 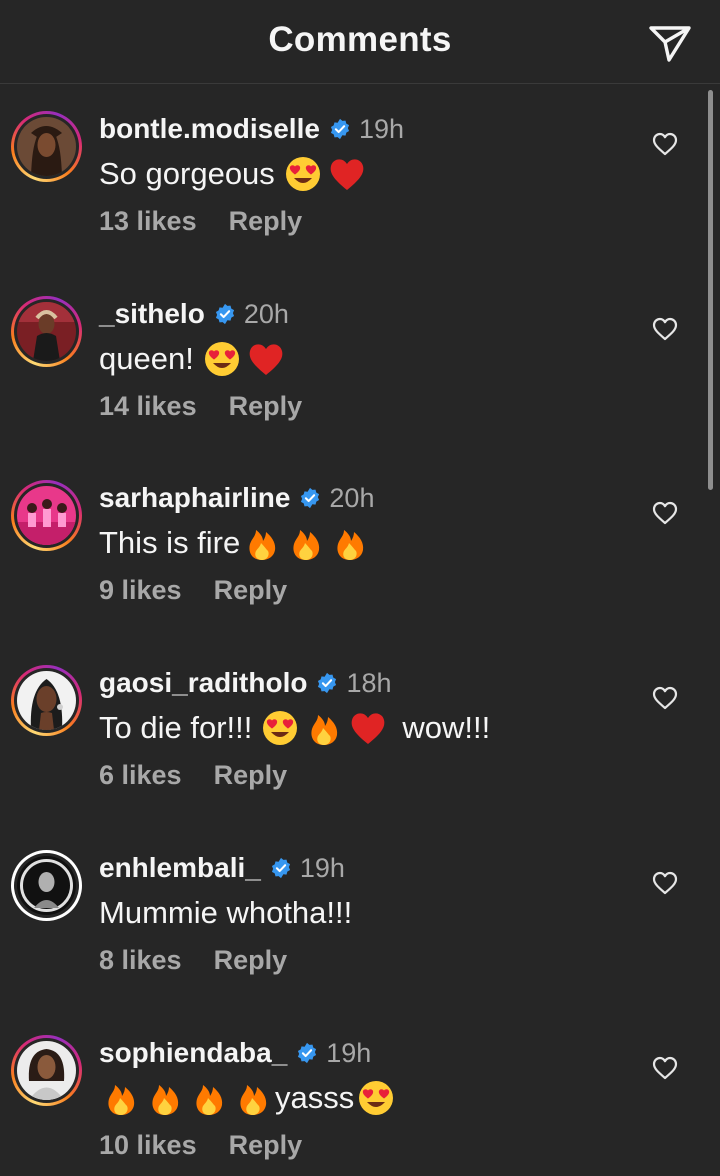 What do you see at coordinates (446, 727) in the screenshot?
I see `comment-trailing-text: wow!!!` at bounding box center [446, 727].